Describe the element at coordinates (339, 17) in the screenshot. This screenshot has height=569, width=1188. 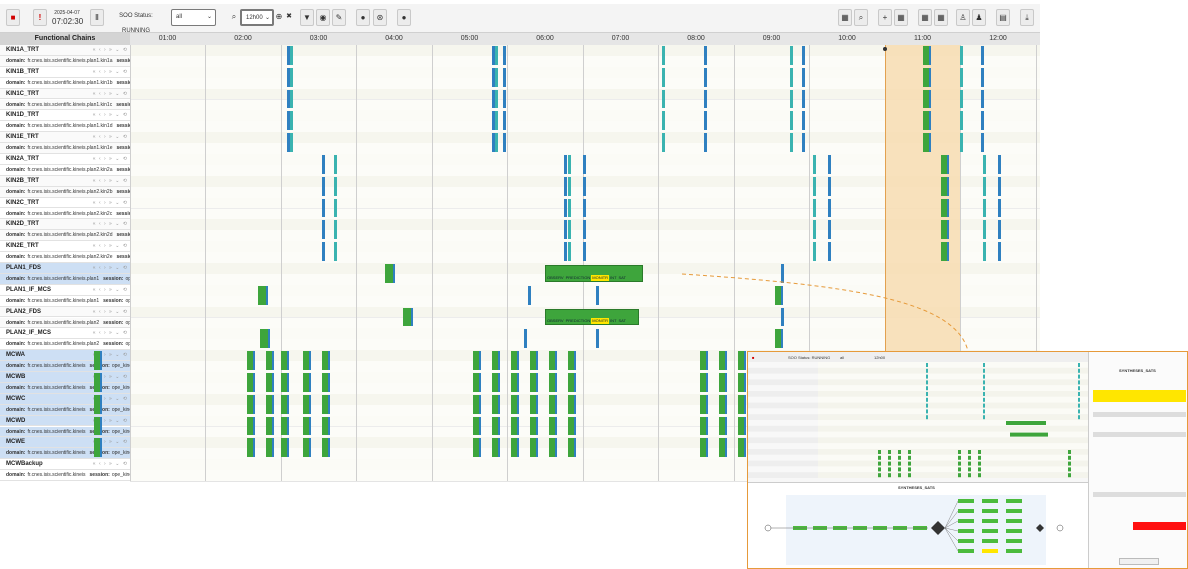
I see `edit-button: ✎` at that location.